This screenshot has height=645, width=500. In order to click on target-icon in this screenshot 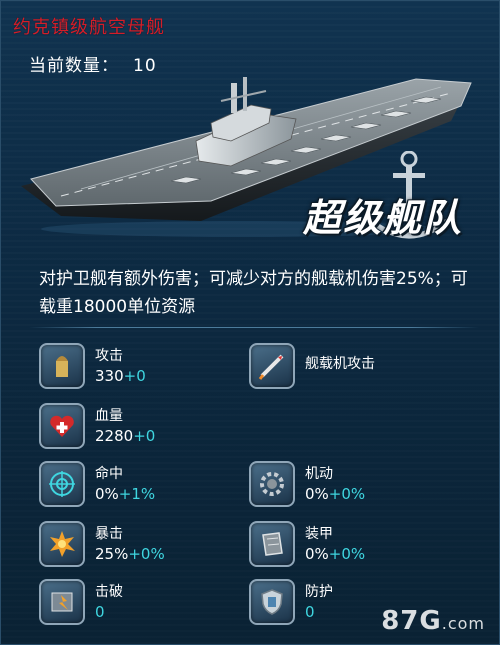, I will do `click(62, 484)`.